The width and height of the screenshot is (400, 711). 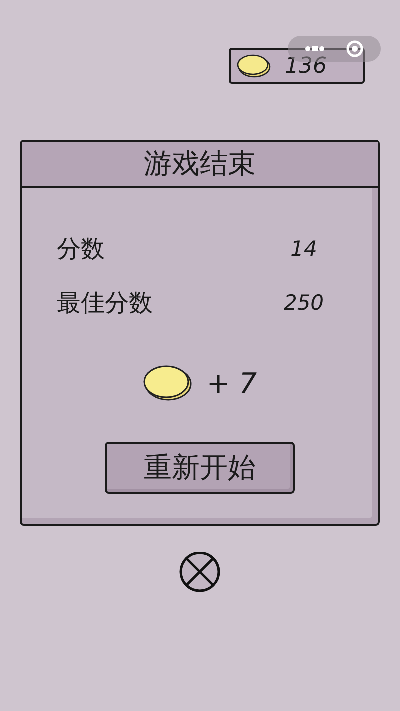 What do you see at coordinates (200, 165) in the screenshot?
I see `panel-title: 游戏结束` at bounding box center [200, 165].